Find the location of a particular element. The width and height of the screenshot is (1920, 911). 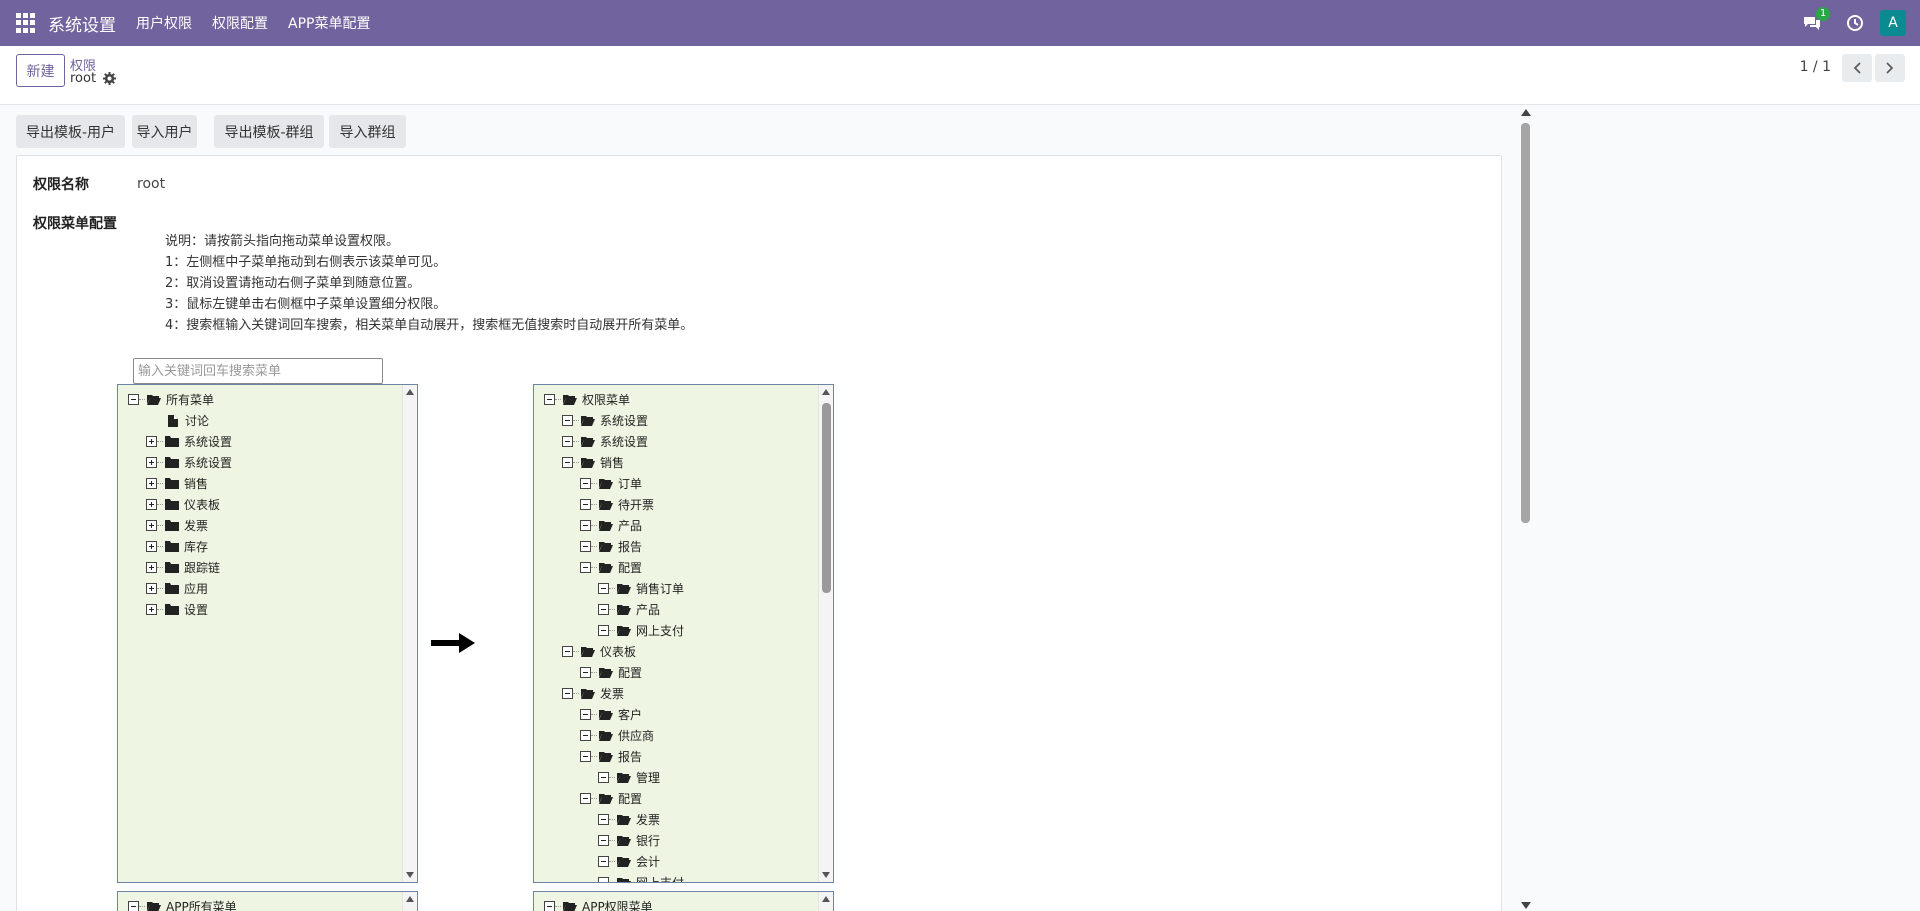

app-title: 系统设置 is located at coordinates (82, 23).